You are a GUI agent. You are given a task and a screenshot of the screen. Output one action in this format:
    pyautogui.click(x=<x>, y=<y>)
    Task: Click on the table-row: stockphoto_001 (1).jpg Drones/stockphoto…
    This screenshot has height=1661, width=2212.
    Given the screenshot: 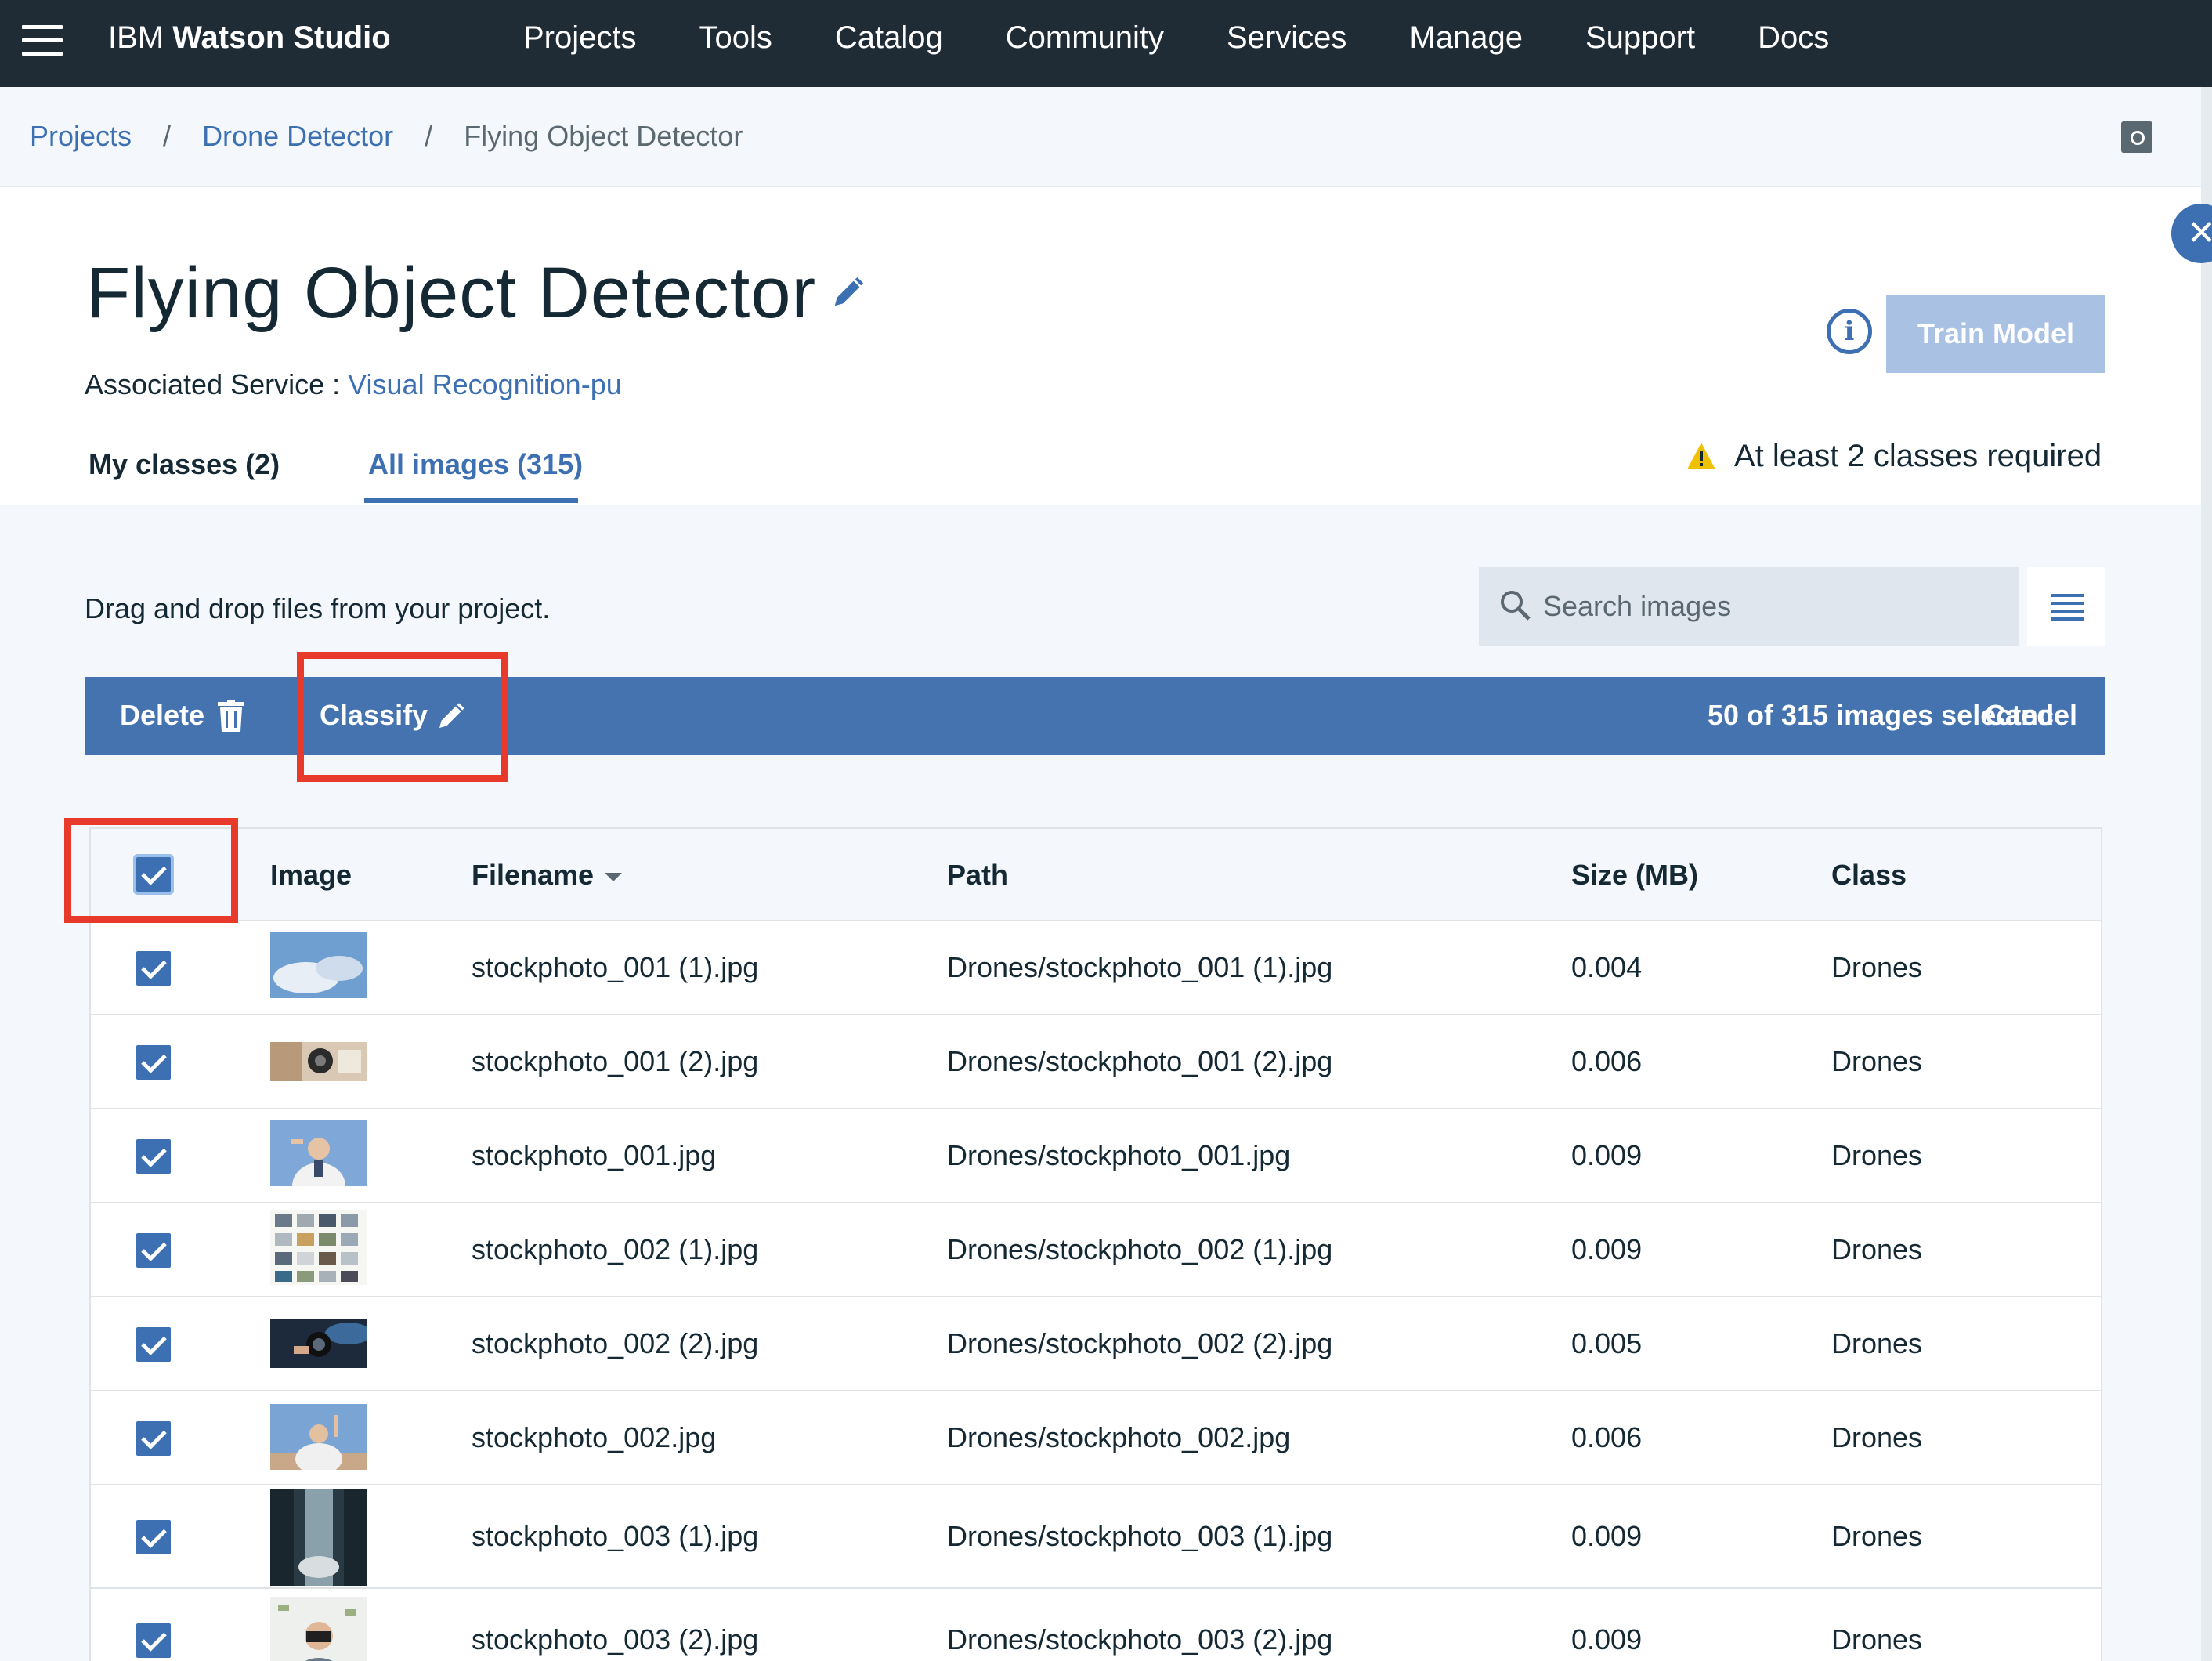 What is the action you would take?
    pyautogui.click(x=1096, y=968)
    